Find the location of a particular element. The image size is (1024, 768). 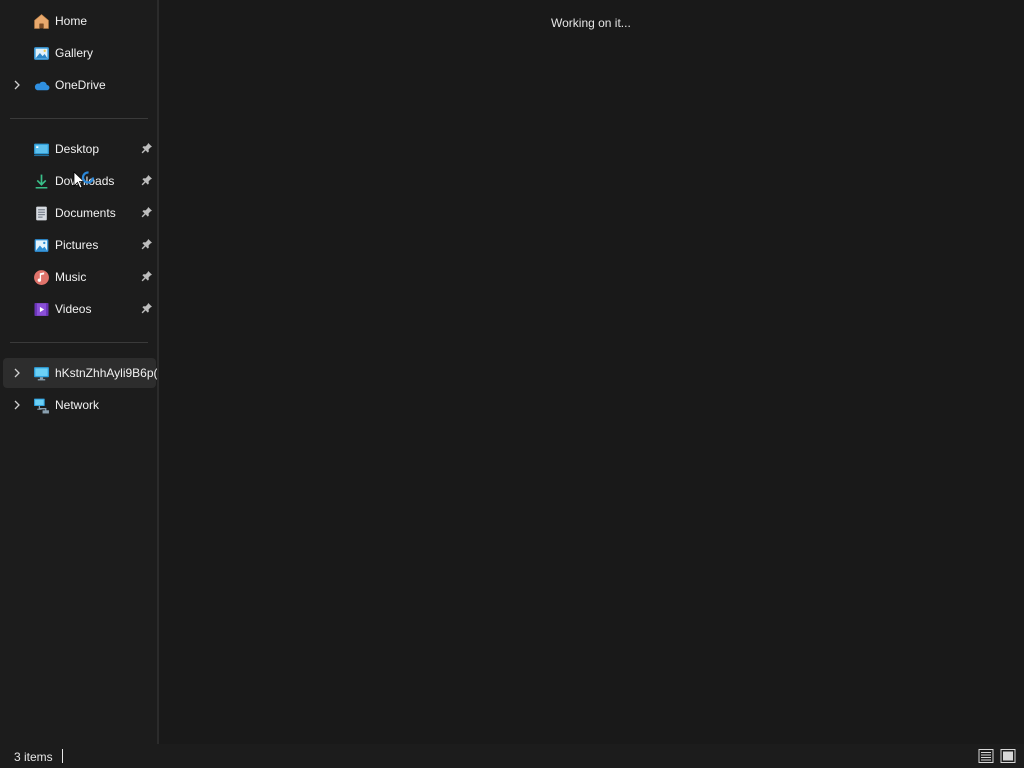

gallery-icon is located at coordinates (41, 53).